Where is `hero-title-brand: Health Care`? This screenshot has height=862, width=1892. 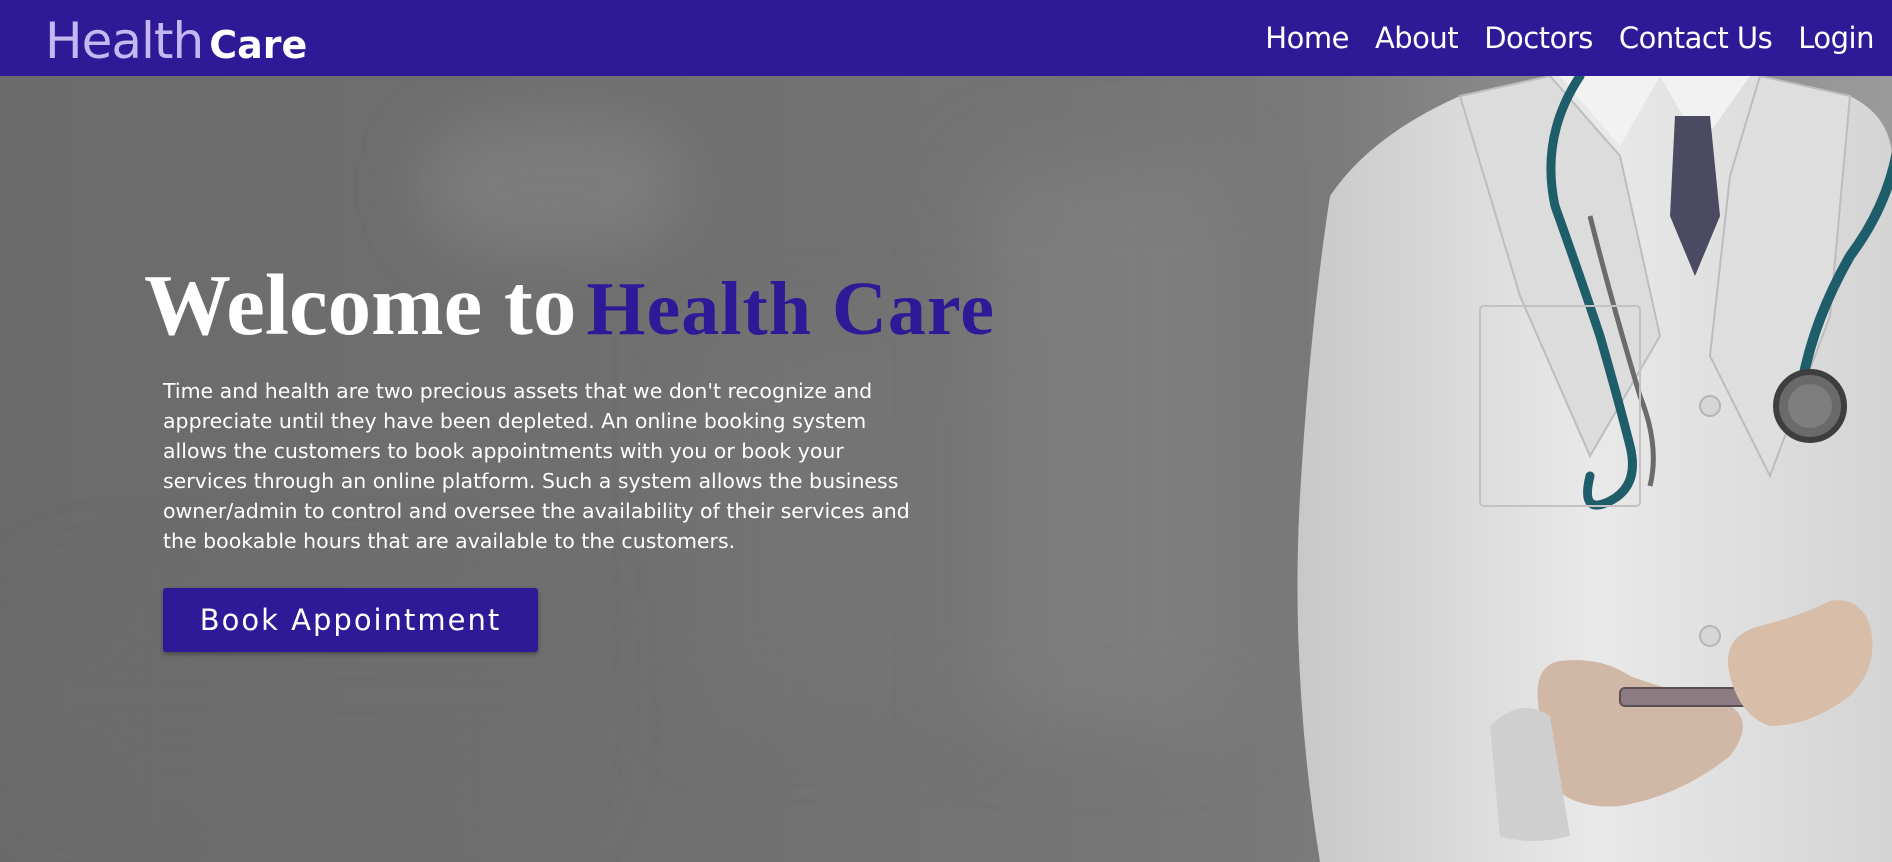
hero-title-brand: Health Care is located at coordinates (790, 309).